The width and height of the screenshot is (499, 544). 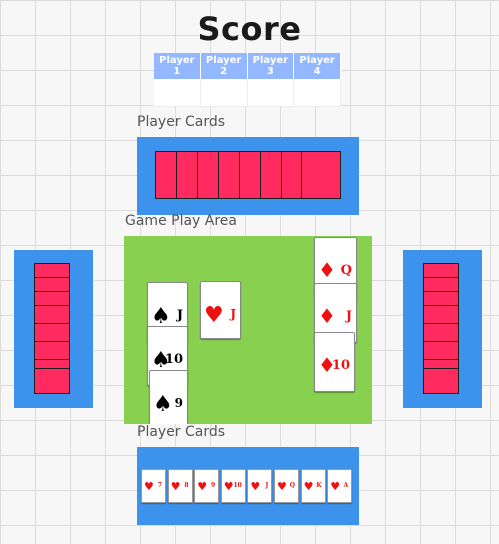 I want to click on card-rank: A, so click(x=346, y=485).